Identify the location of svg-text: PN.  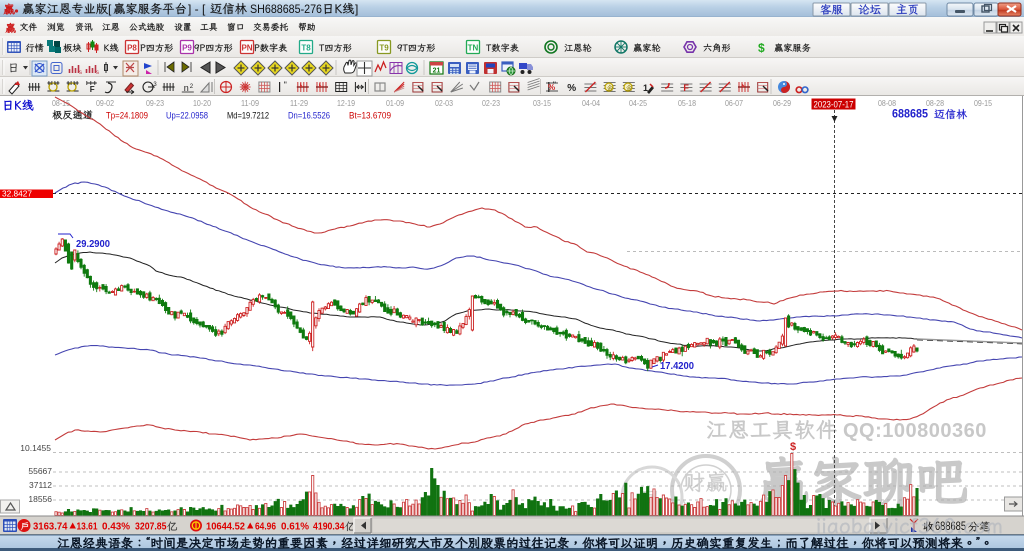
(246, 48).